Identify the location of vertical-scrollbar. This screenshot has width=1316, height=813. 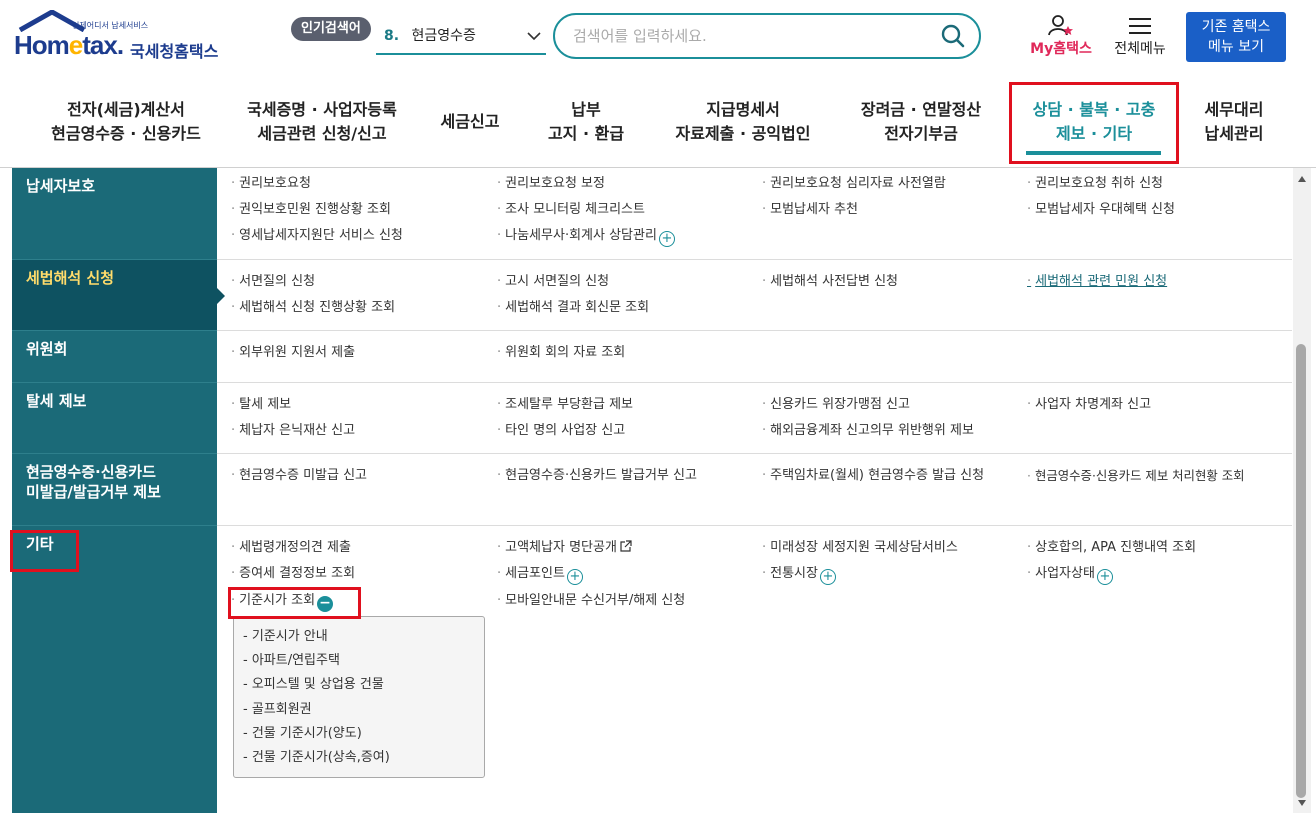
(1302, 490).